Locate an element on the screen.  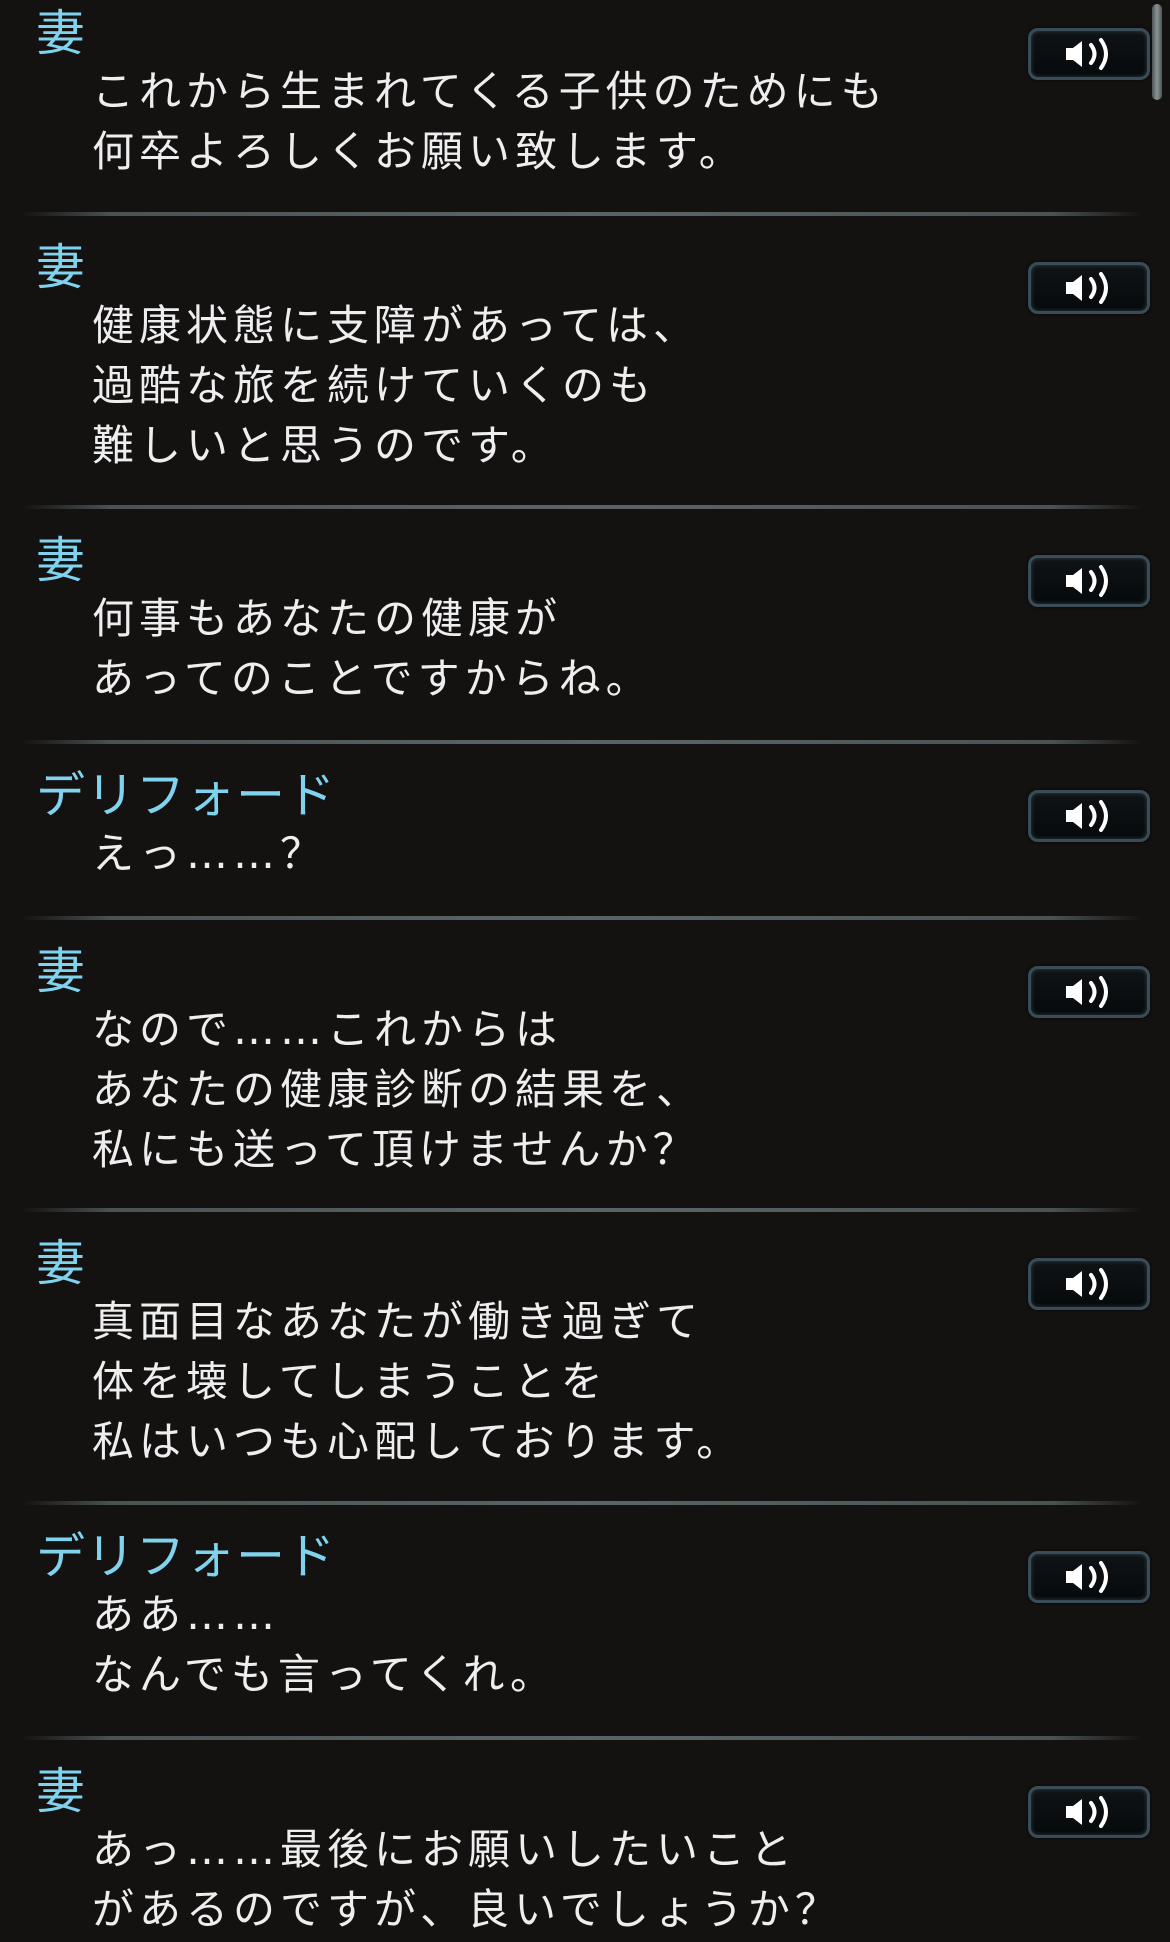
log-entry: 妻なので……これからはあなたの健康診断の結果を、 私にも送って頂けませんか？ is located at coordinates (585, 1067).